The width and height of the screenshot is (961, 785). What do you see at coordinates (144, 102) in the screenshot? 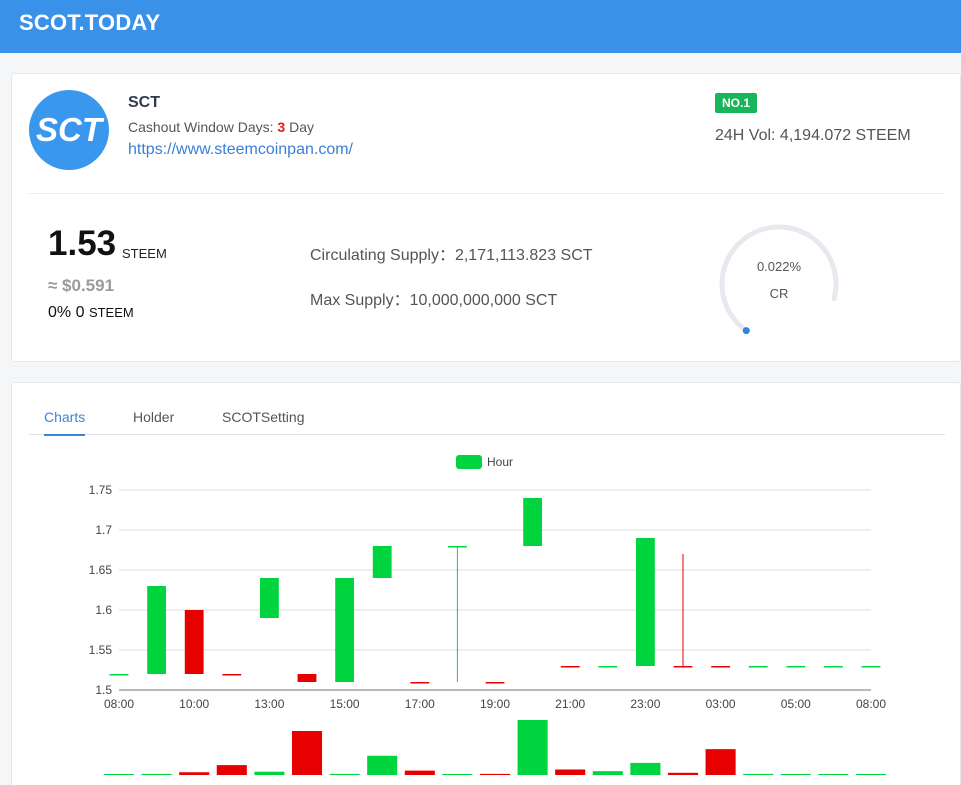
I see `token-name: SCT` at bounding box center [144, 102].